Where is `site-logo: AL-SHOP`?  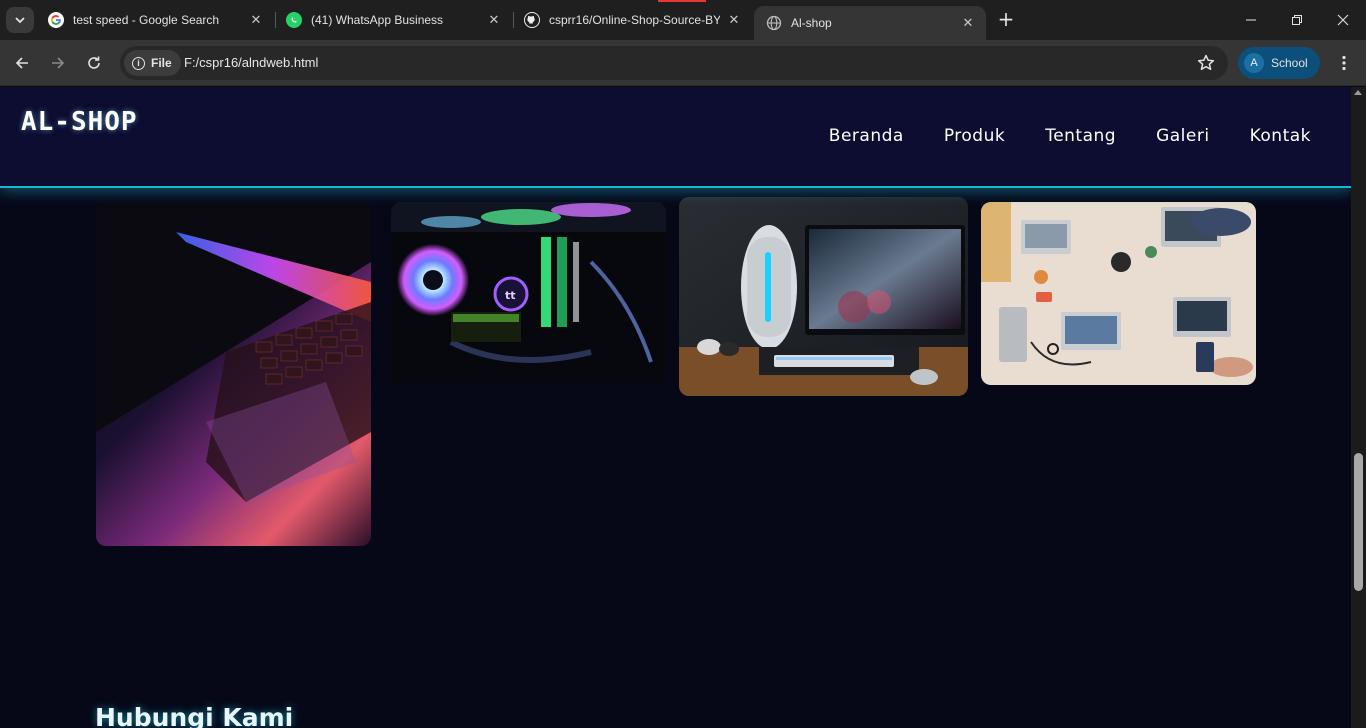 site-logo: AL-SHOP is located at coordinates (79, 122).